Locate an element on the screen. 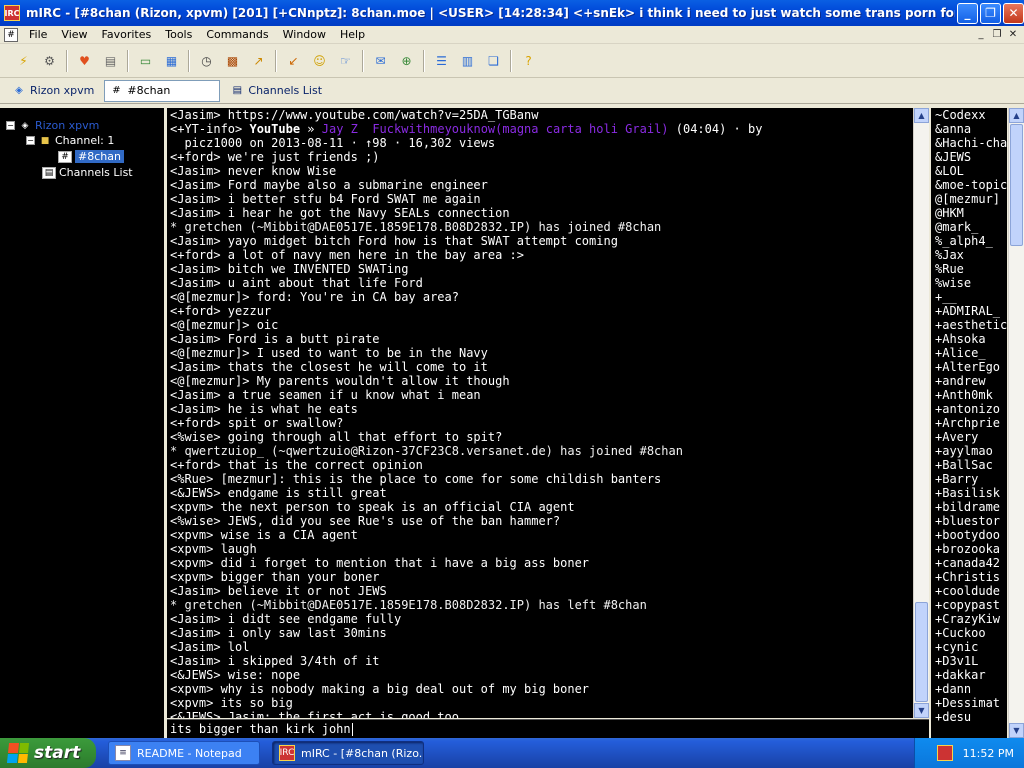  message-input: its bigger than kirk john is located at coordinates (548, 728).